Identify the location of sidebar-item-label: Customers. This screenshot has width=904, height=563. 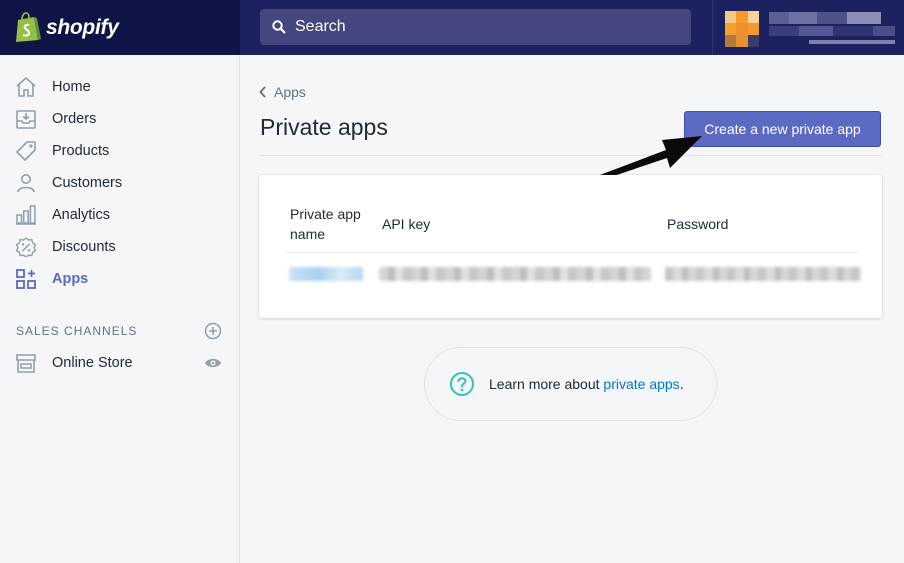
(87, 183).